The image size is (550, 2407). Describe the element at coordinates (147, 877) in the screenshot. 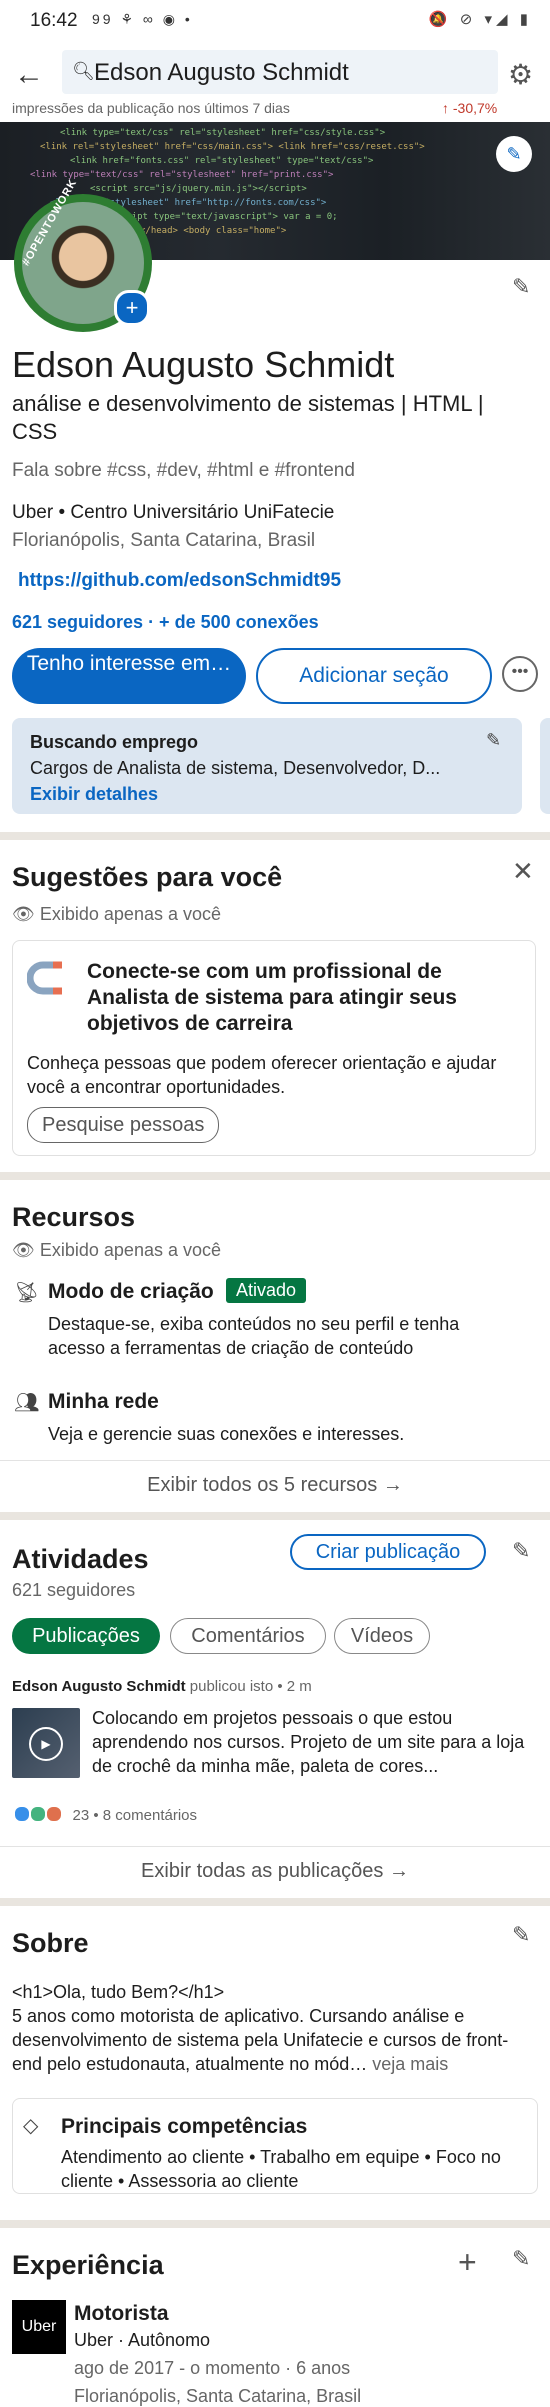

I see `suggestions-title: Sugestões para você` at that location.